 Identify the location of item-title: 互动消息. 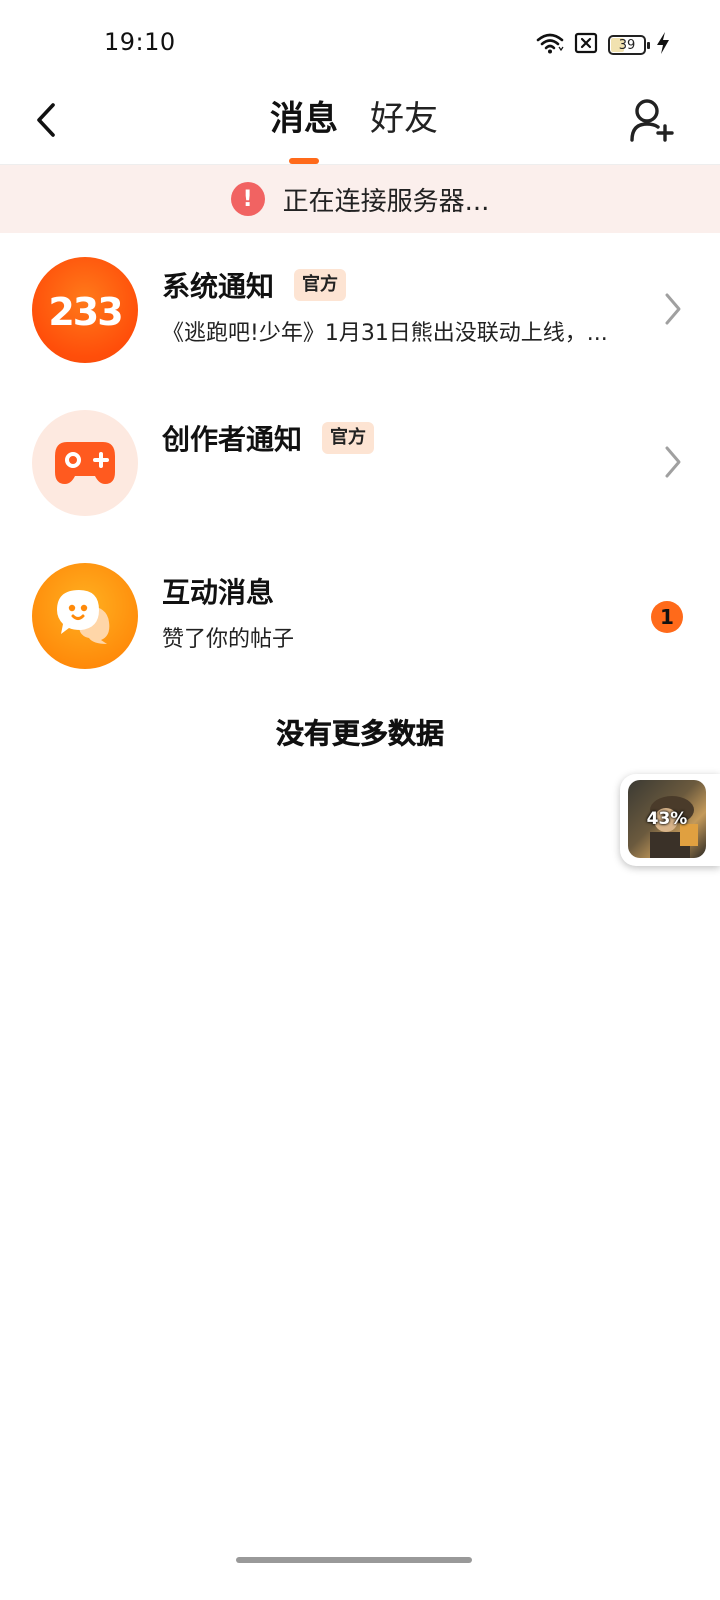
(218, 592).